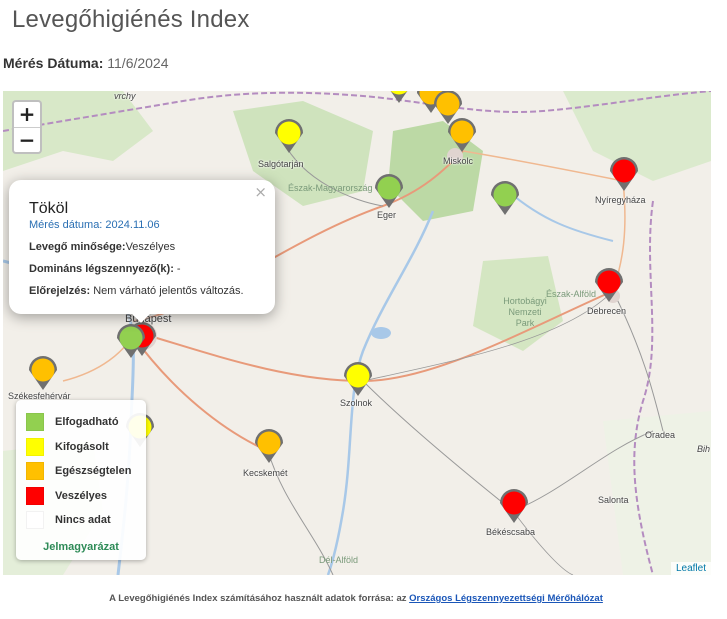  I want to click on legend-item: Kifogásolt, so click(81, 447).